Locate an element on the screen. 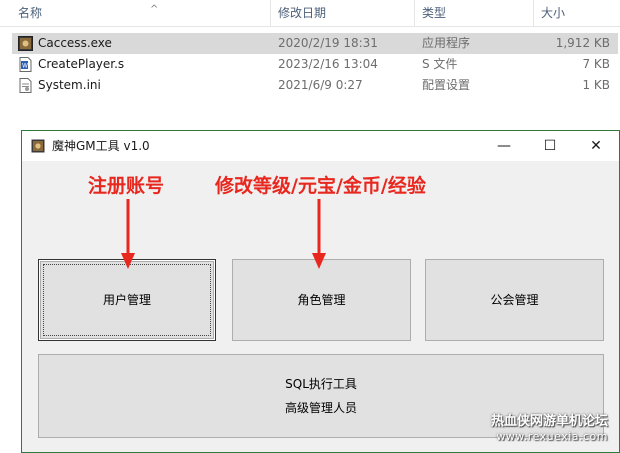 This screenshot has height=453, width=620. minimize-icon: — is located at coordinates (504, 146).